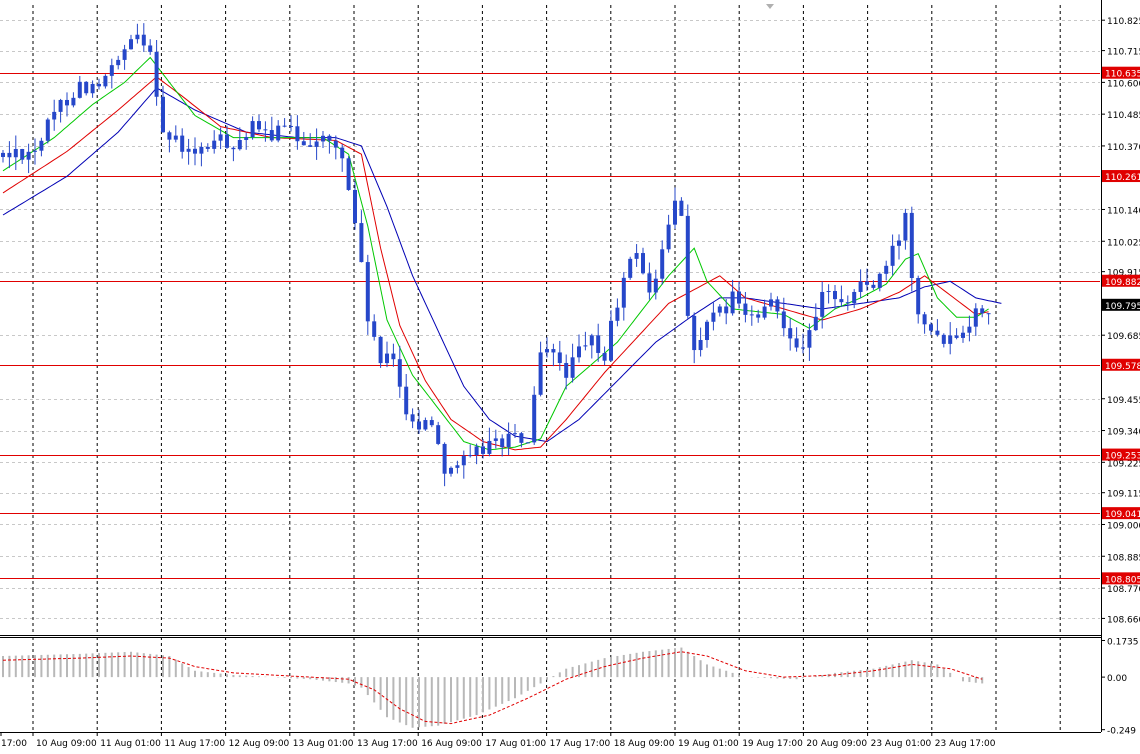 The width and height of the screenshot is (1140, 754). I want to click on x-tick-label: 10 Aug 09:00, so click(66, 744).